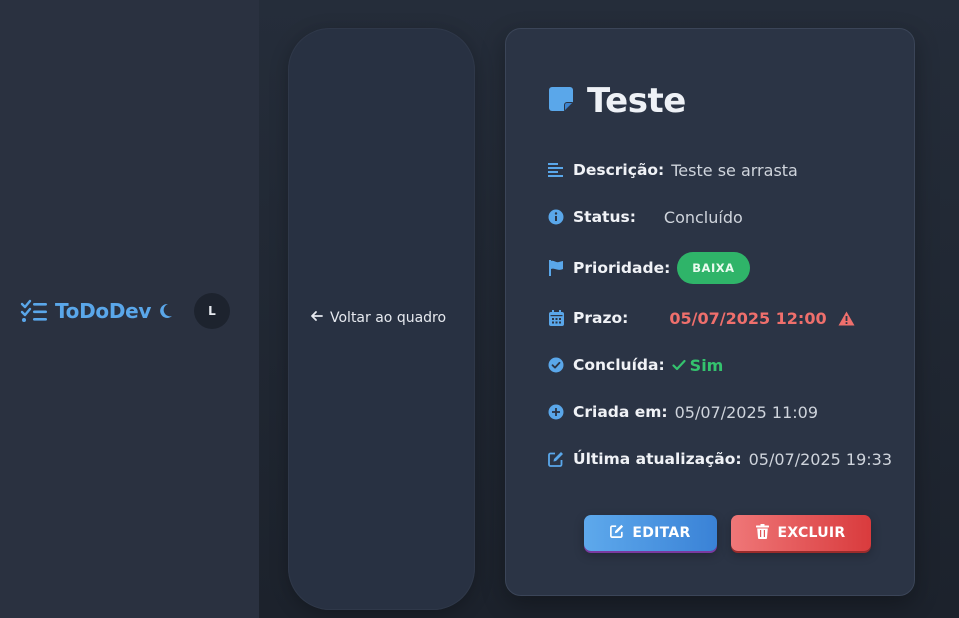  I want to click on avatar: L, so click(212, 311).